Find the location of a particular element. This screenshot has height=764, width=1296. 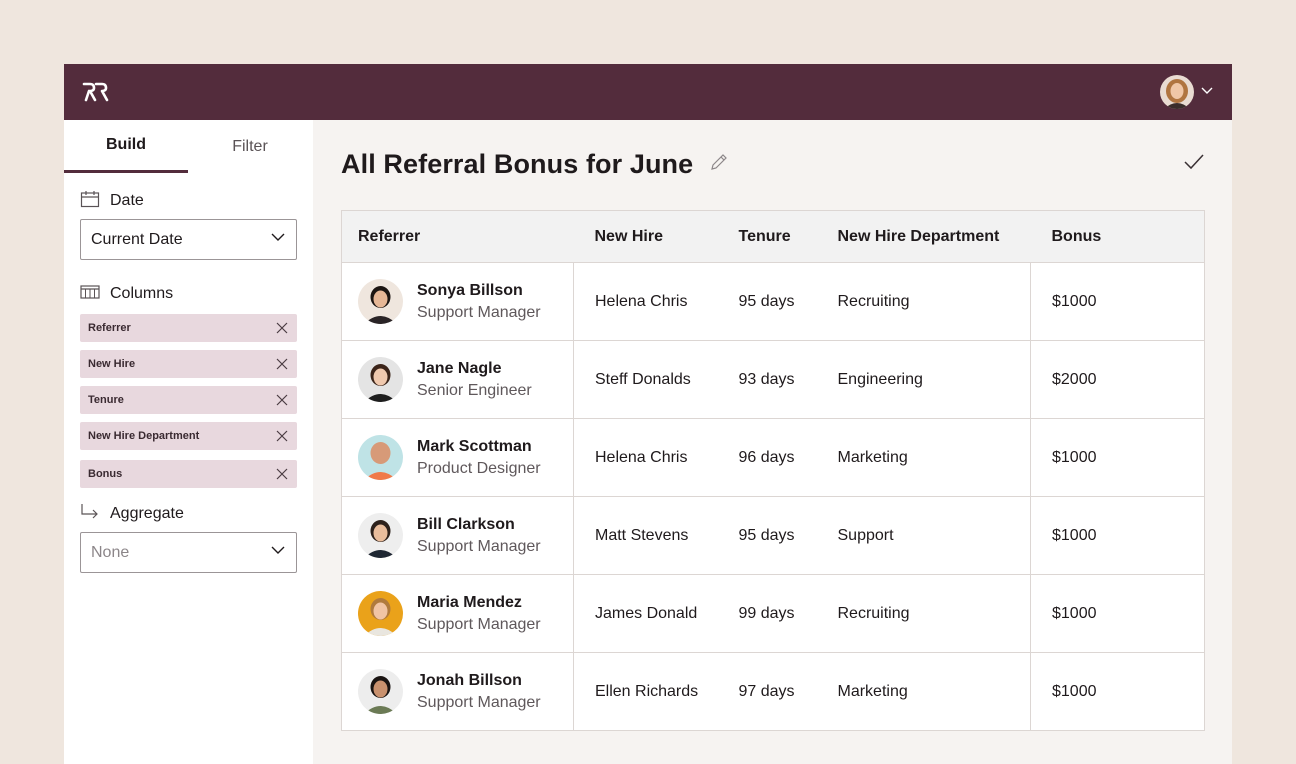

department-cell: Support is located at coordinates (865, 535).